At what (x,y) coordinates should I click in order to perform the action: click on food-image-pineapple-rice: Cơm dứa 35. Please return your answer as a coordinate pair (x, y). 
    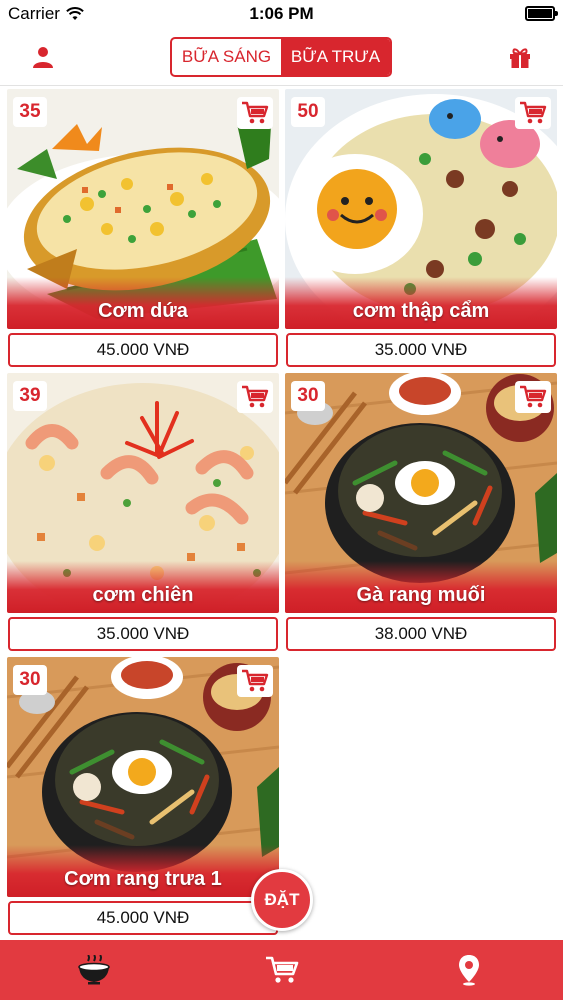
    Looking at the image, I should click on (143, 209).